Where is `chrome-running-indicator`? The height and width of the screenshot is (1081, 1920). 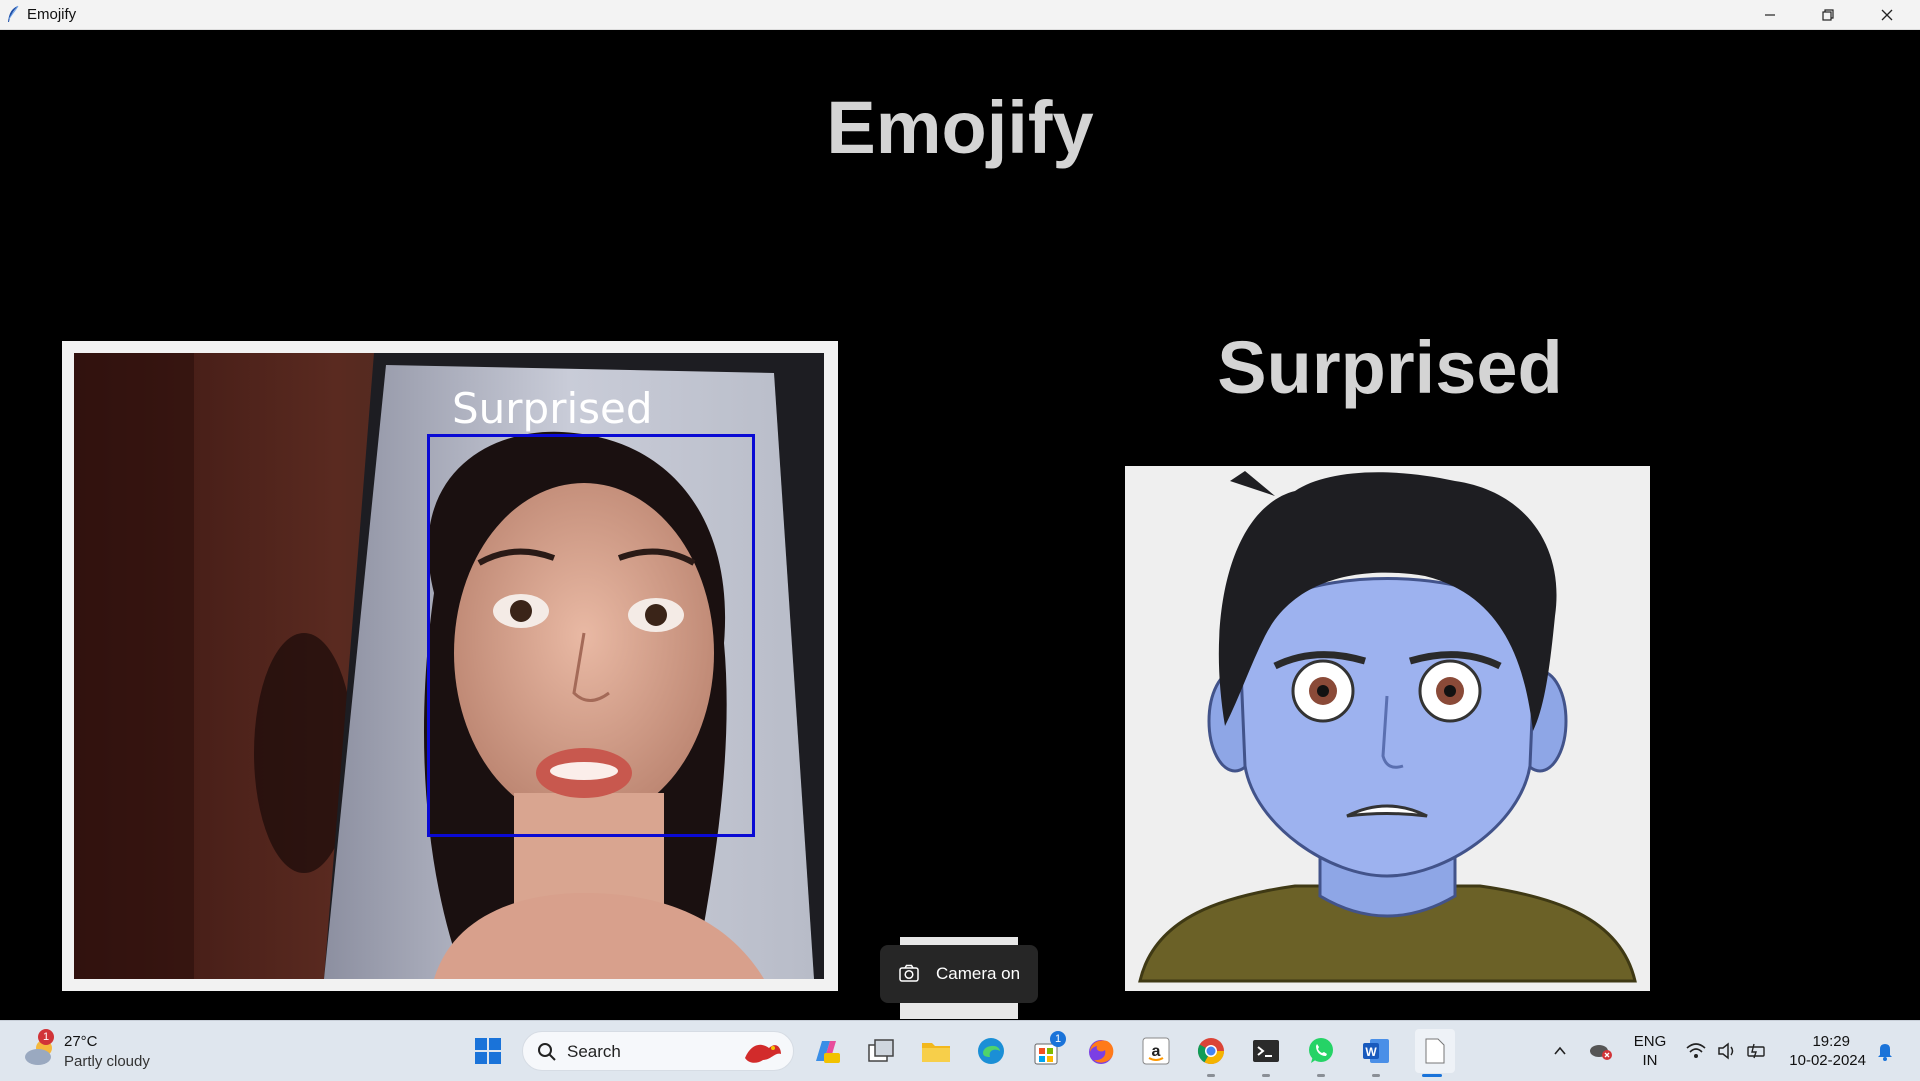 chrome-running-indicator is located at coordinates (1211, 1075).